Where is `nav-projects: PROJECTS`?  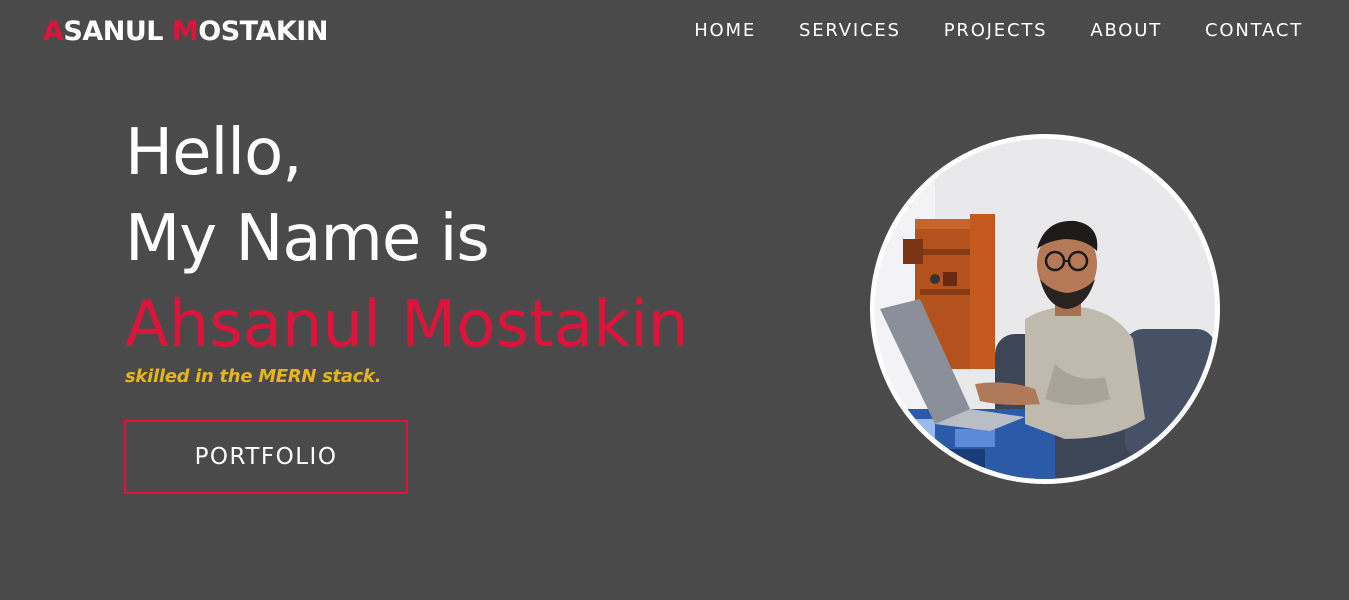 nav-projects: PROJECTS is located at coordinates (996, 30).